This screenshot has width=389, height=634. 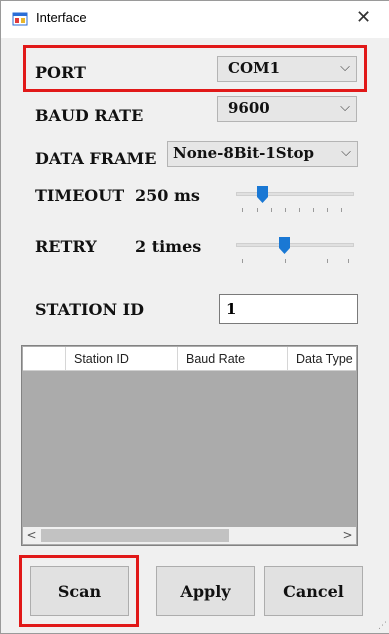 What do you see at coordinates (295, 251) in the screenshot?
I see `retry-slider` at bounding box center [295, 251].